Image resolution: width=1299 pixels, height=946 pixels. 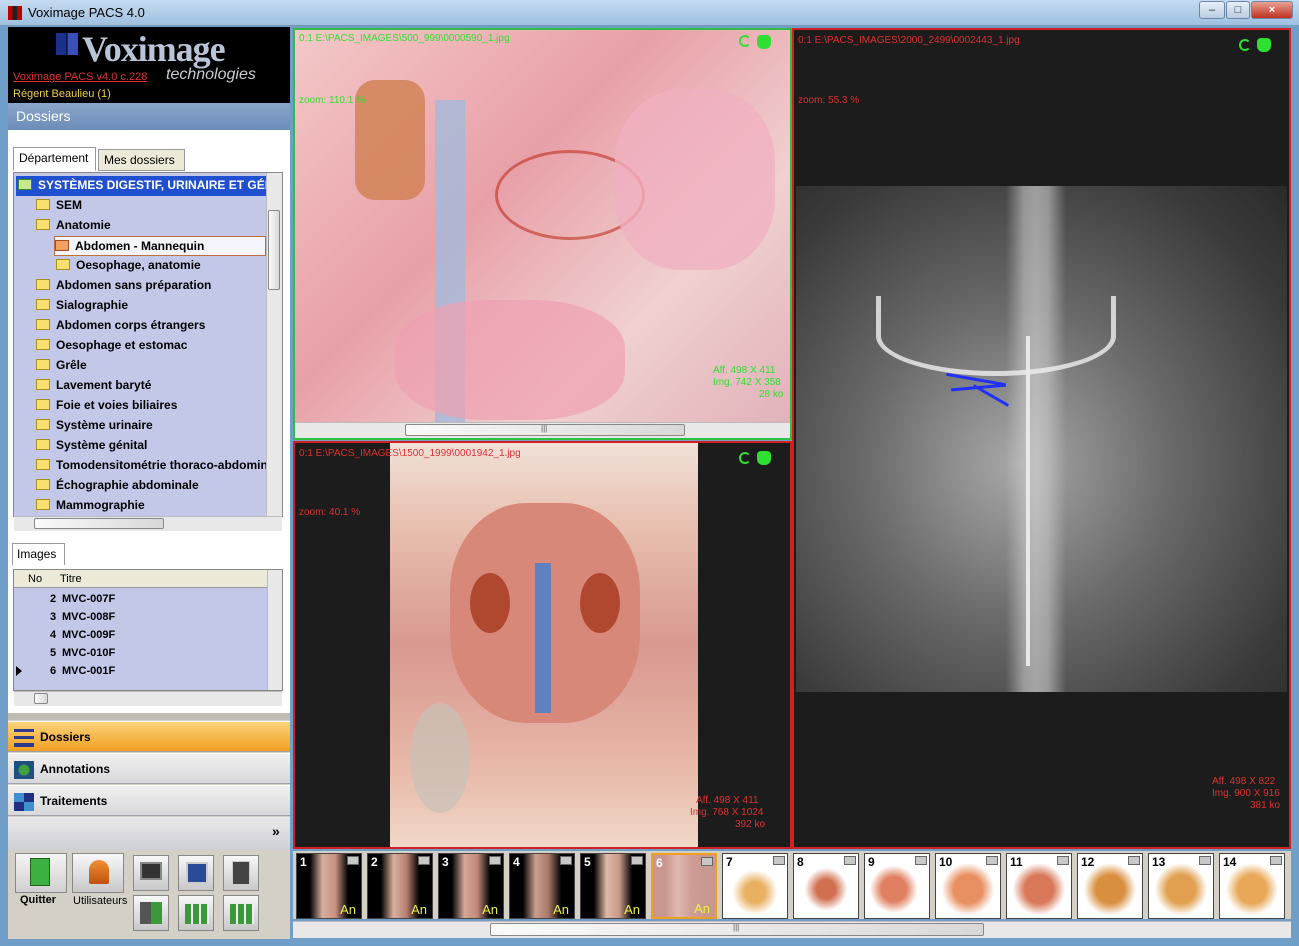 What do you see at coordinates (196, 913) in the screenshot?
I see `view-grid-button` at bounding box center [196, 913].